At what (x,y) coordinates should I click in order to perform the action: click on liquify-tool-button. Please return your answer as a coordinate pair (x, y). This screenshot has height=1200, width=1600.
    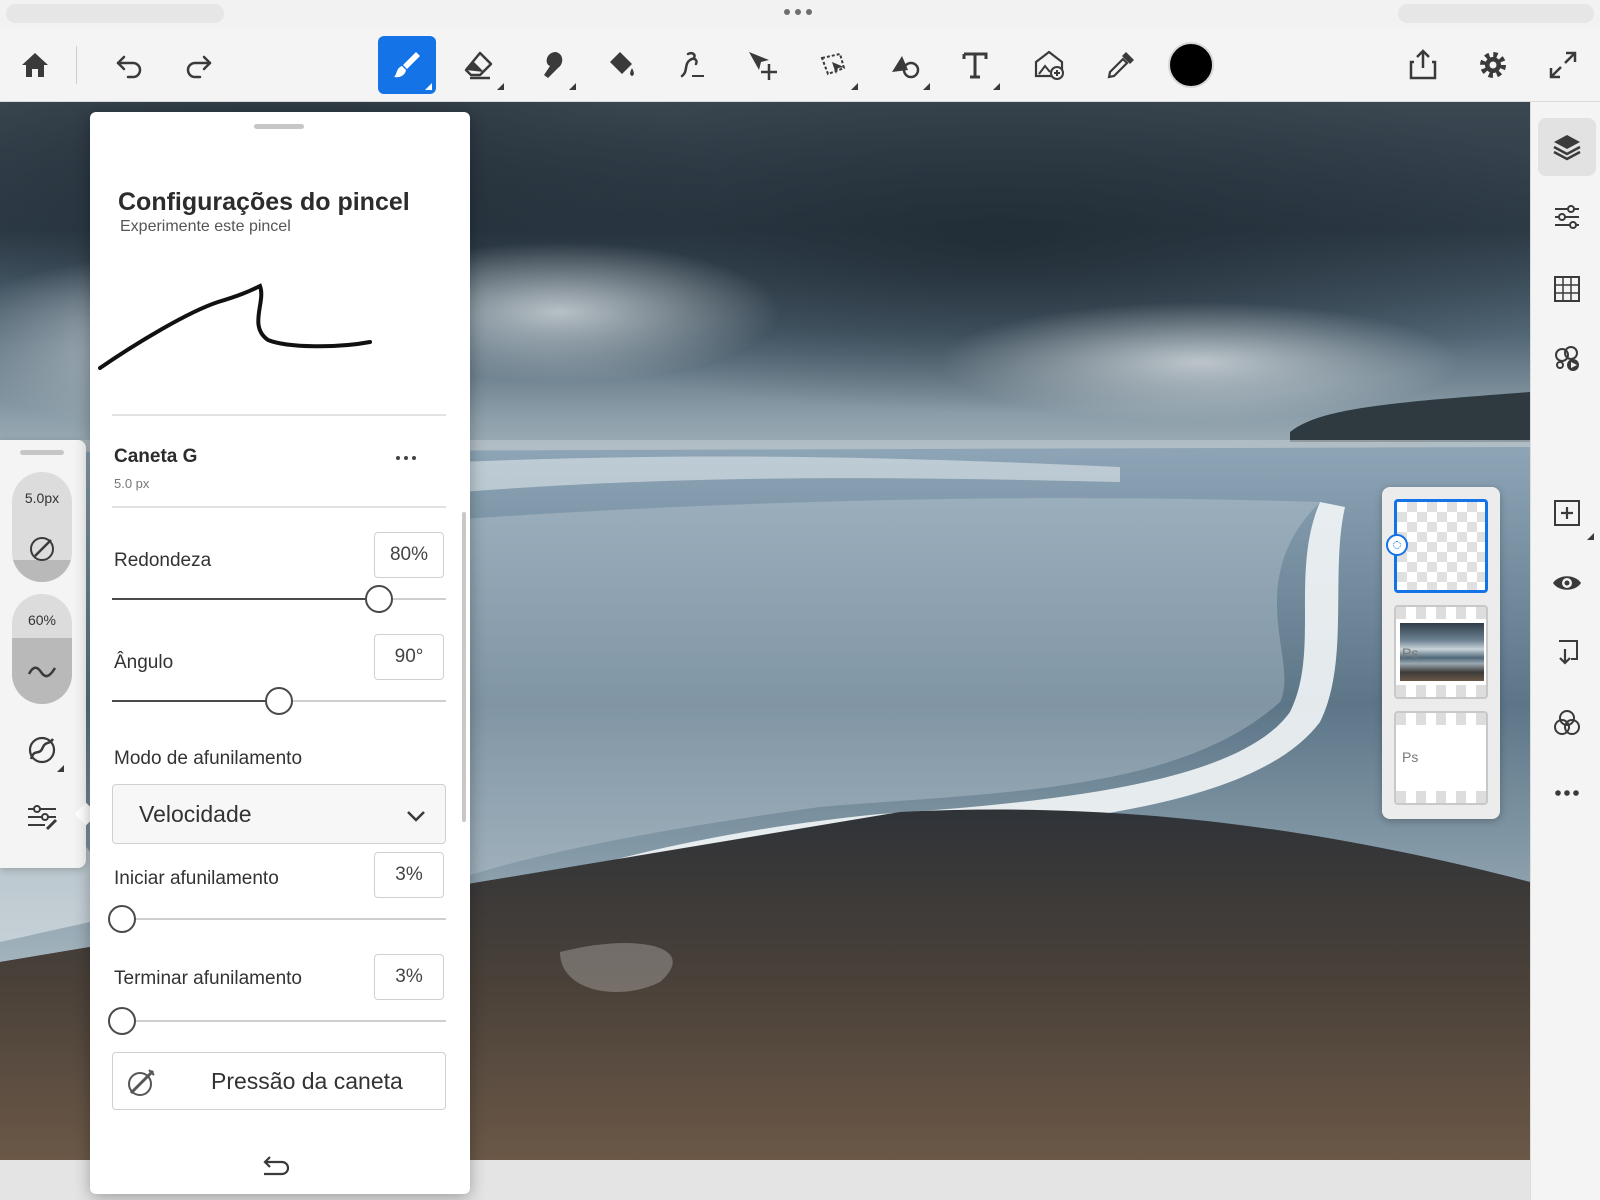
    Looking at the image, I should click on (691, 65).